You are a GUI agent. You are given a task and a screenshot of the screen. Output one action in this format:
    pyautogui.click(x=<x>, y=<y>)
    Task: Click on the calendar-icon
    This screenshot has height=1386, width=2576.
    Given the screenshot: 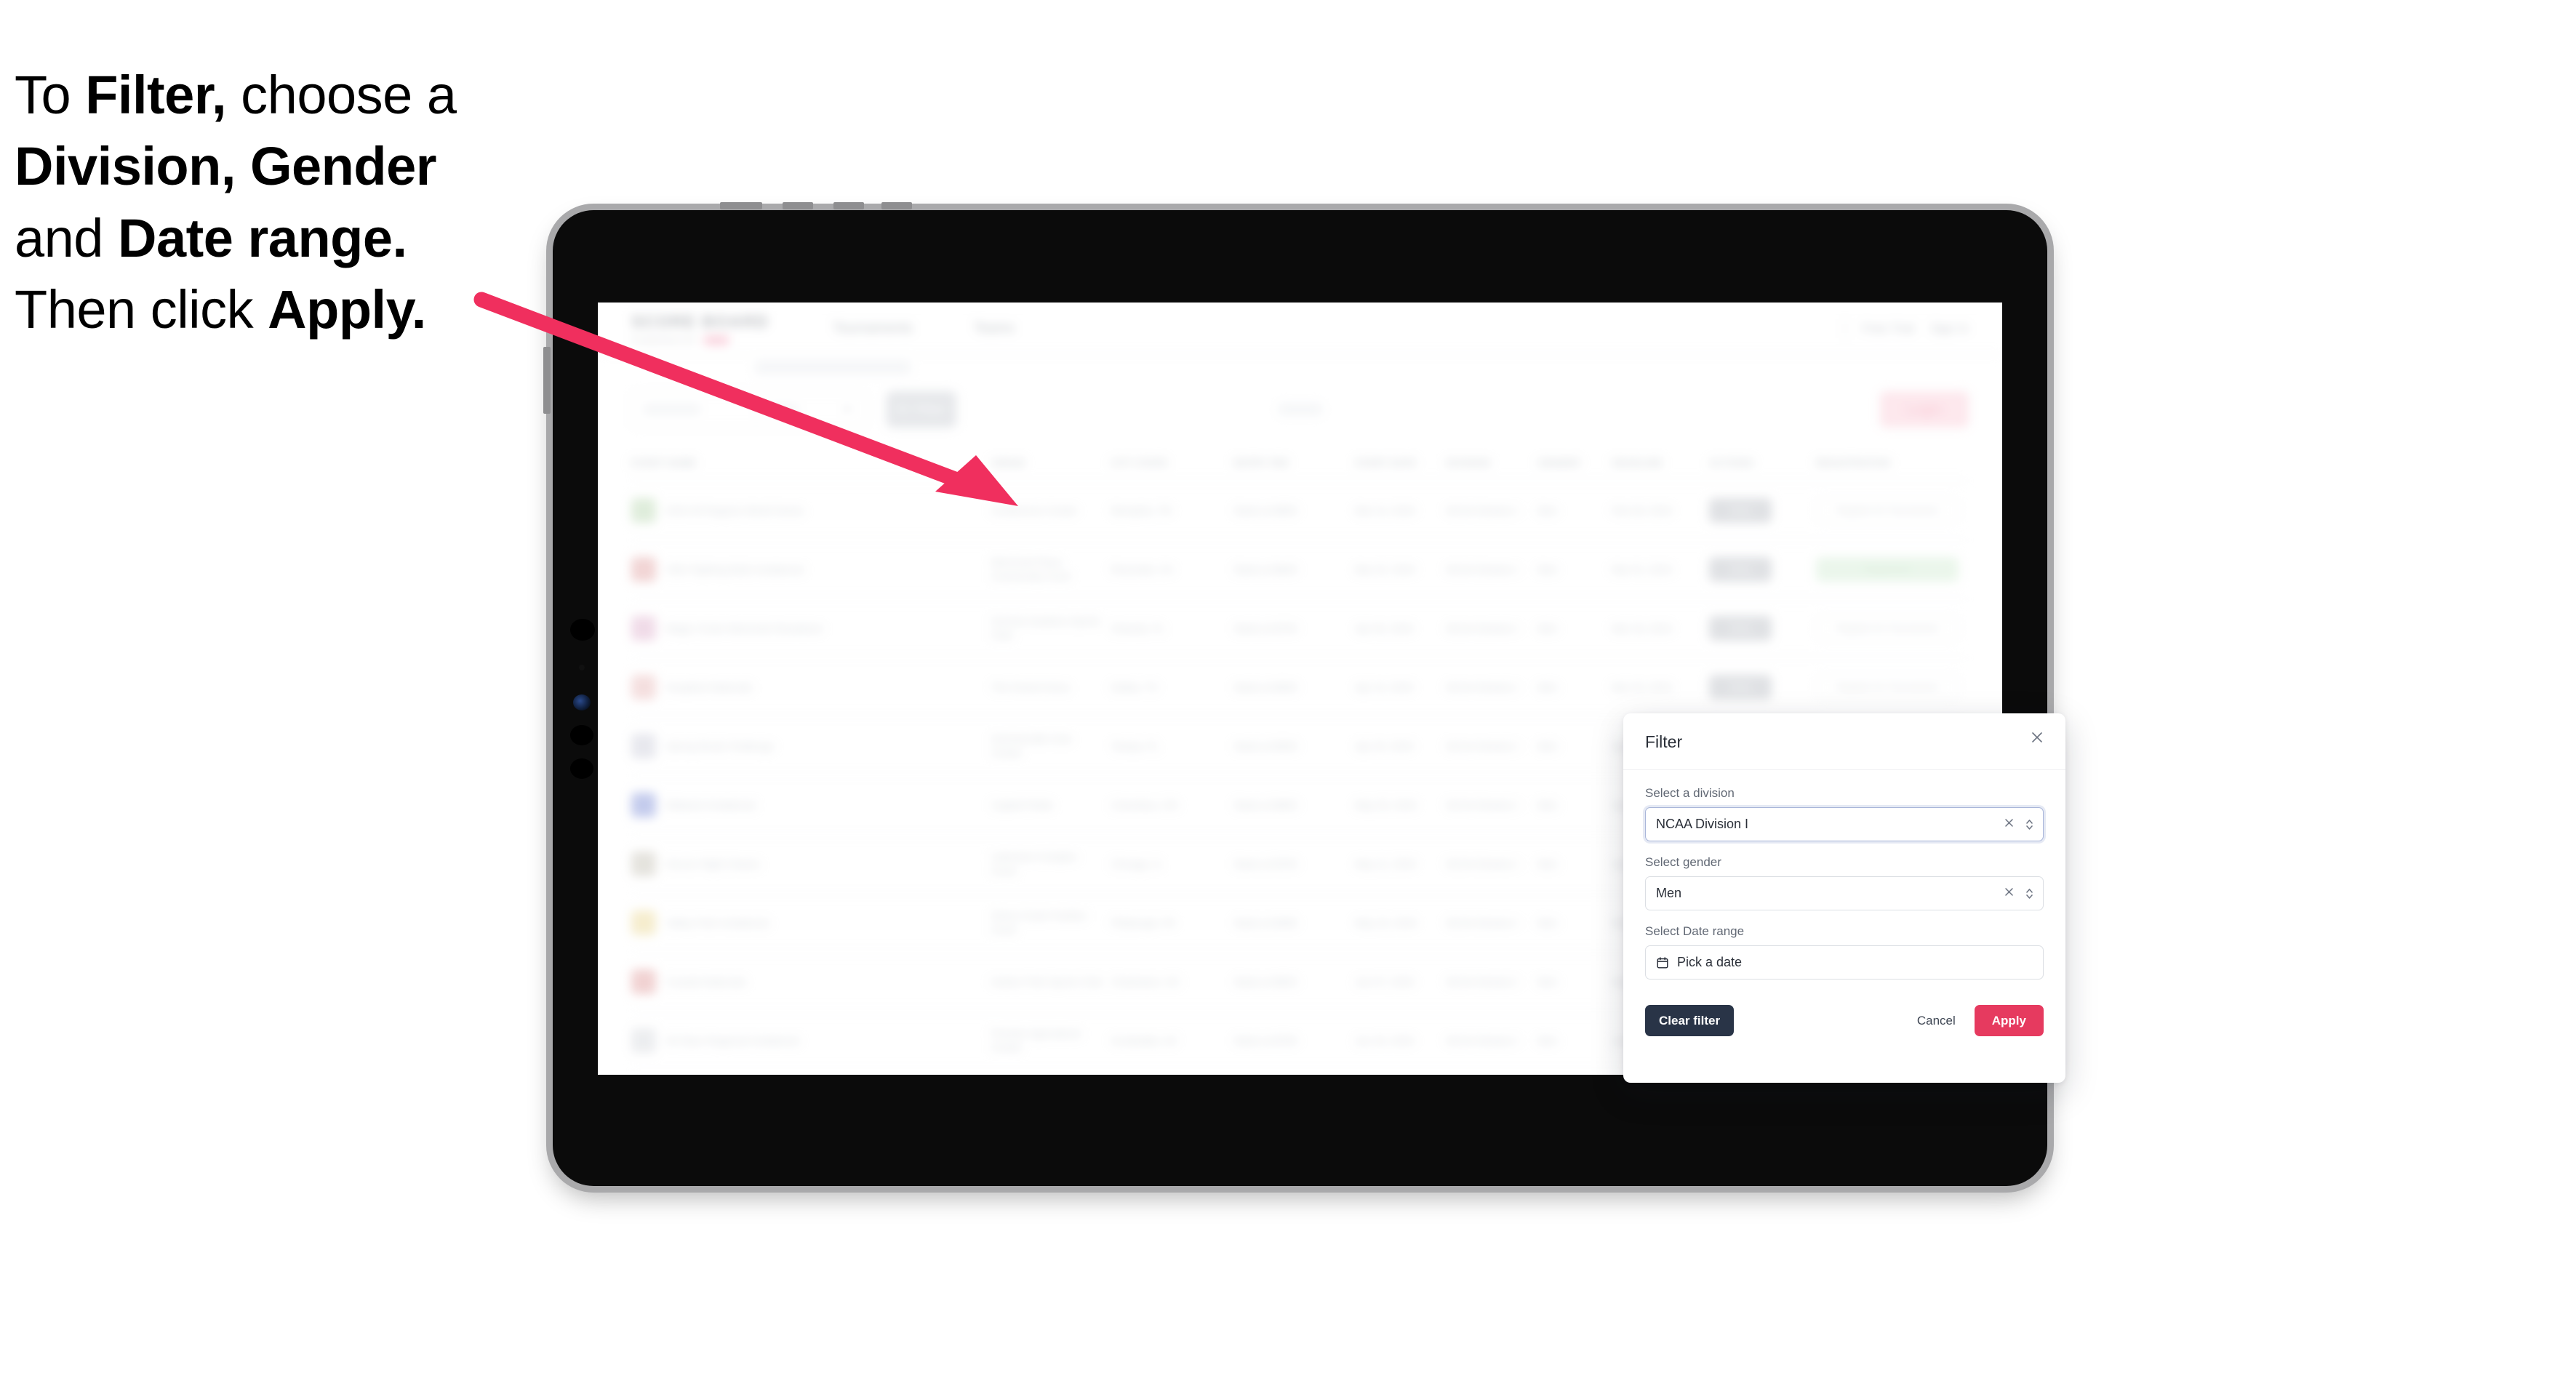 What is the action you would take?
    pyautogui.click(x=1662, y=963)
    